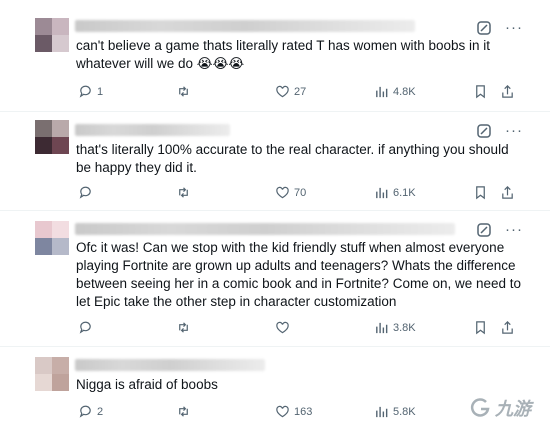  I want to click on watermark: 九游, so click(500, 408).